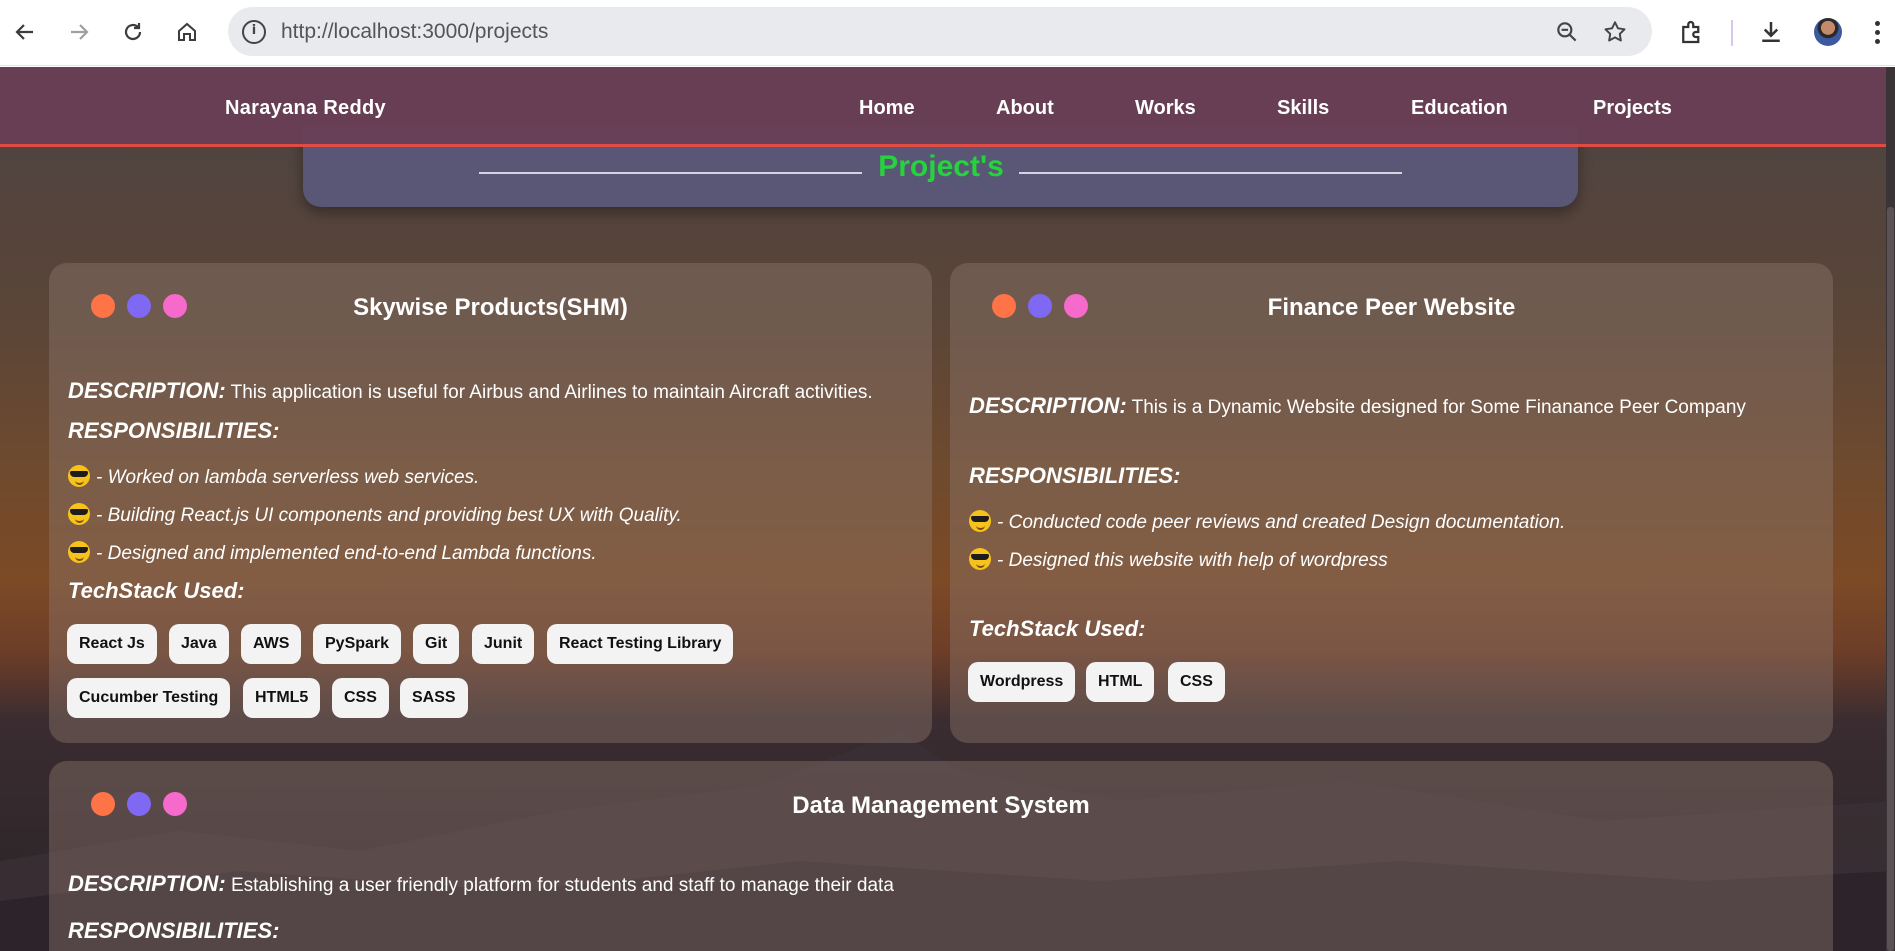 Image resolution: width=1895 pixels, height=951 pixels. What do you see at coordinates (357, 644) in the screenshot?
I see `tech-chip: PySpark` at bounding box center [357, 644].